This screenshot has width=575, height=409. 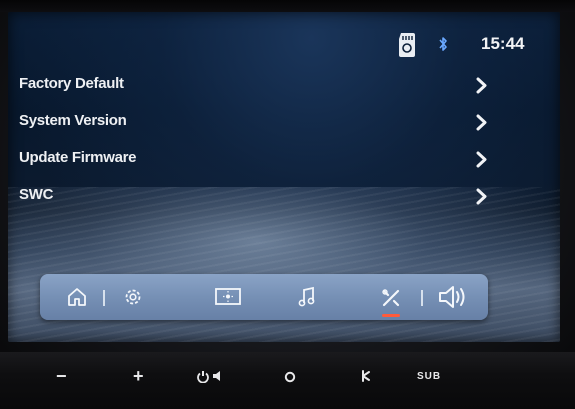 I want to click on dock-tools-button, so click(x=391, y=297).